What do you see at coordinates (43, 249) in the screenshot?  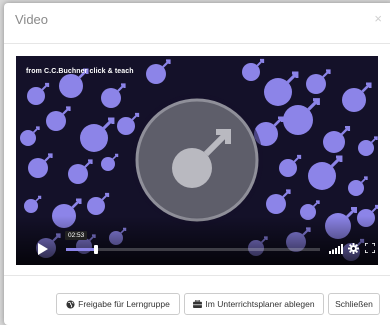 I see `play-icon` at bounding box center [43, 249].